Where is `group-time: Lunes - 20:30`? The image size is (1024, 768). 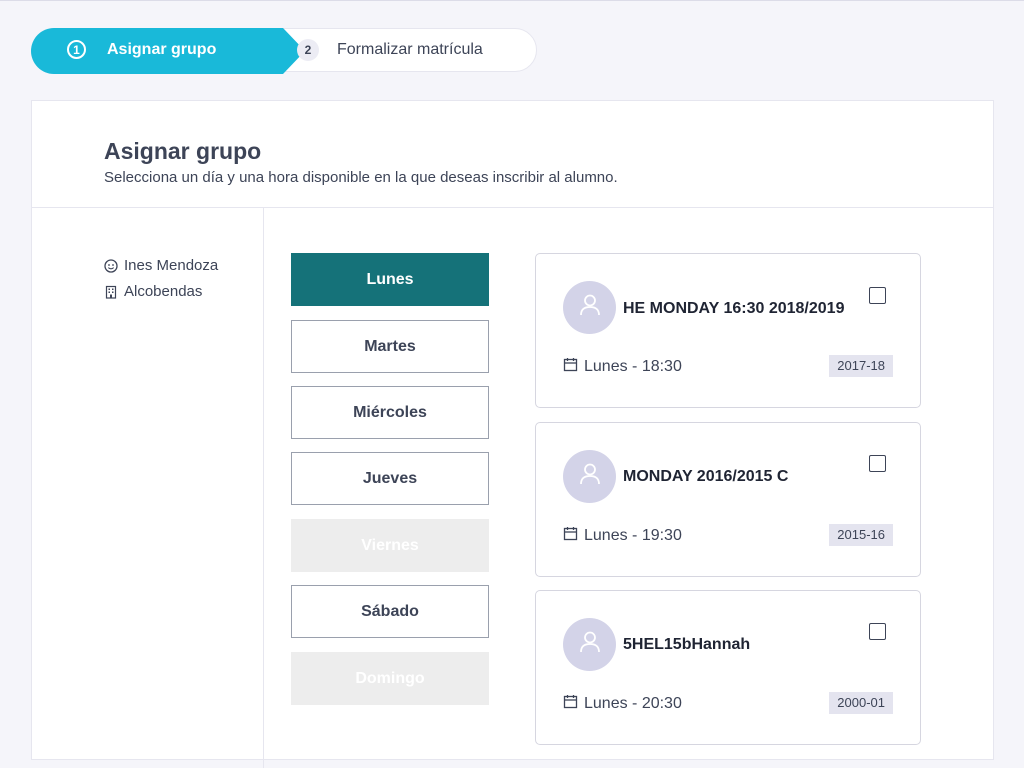
group-time: Lunes - 20:30 is located at coordinates (622, 704).